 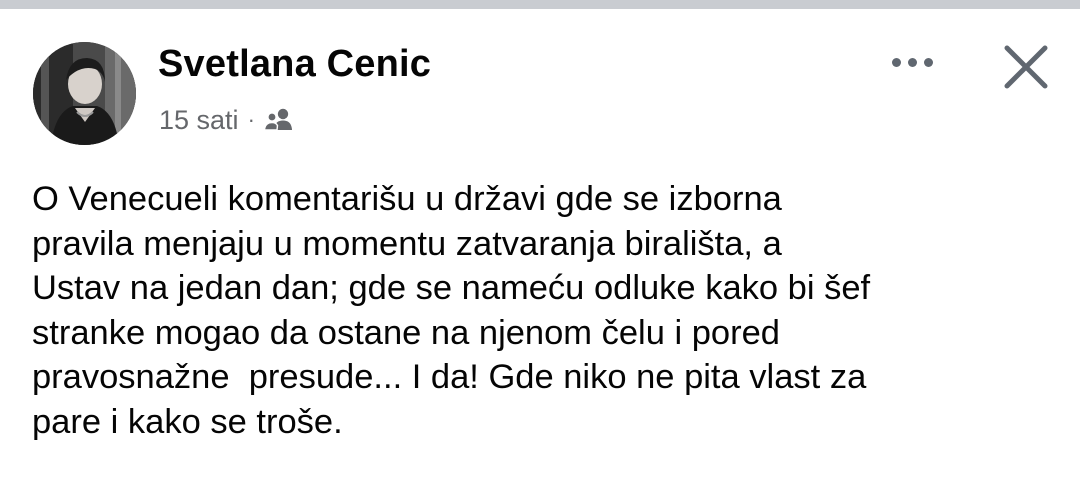 I want to click on avatar, so click(x=84, y=93).